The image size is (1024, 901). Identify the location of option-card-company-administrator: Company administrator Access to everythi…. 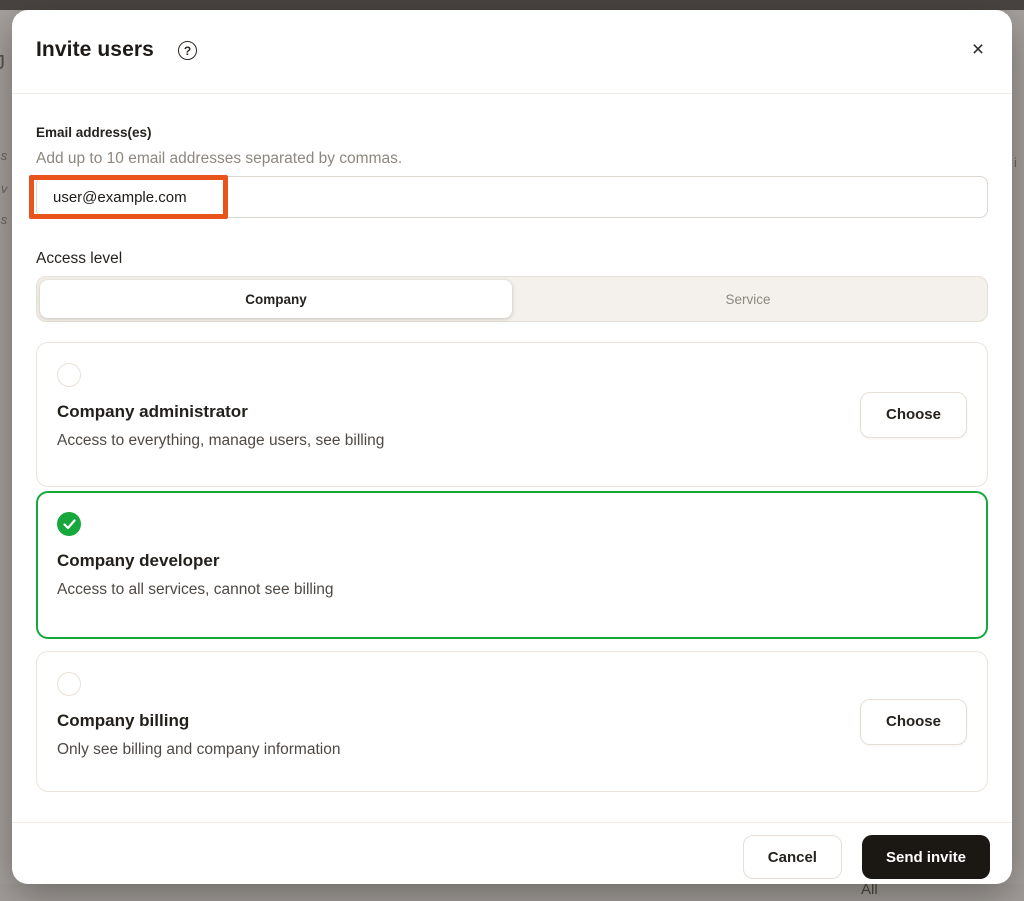
(512, 414).